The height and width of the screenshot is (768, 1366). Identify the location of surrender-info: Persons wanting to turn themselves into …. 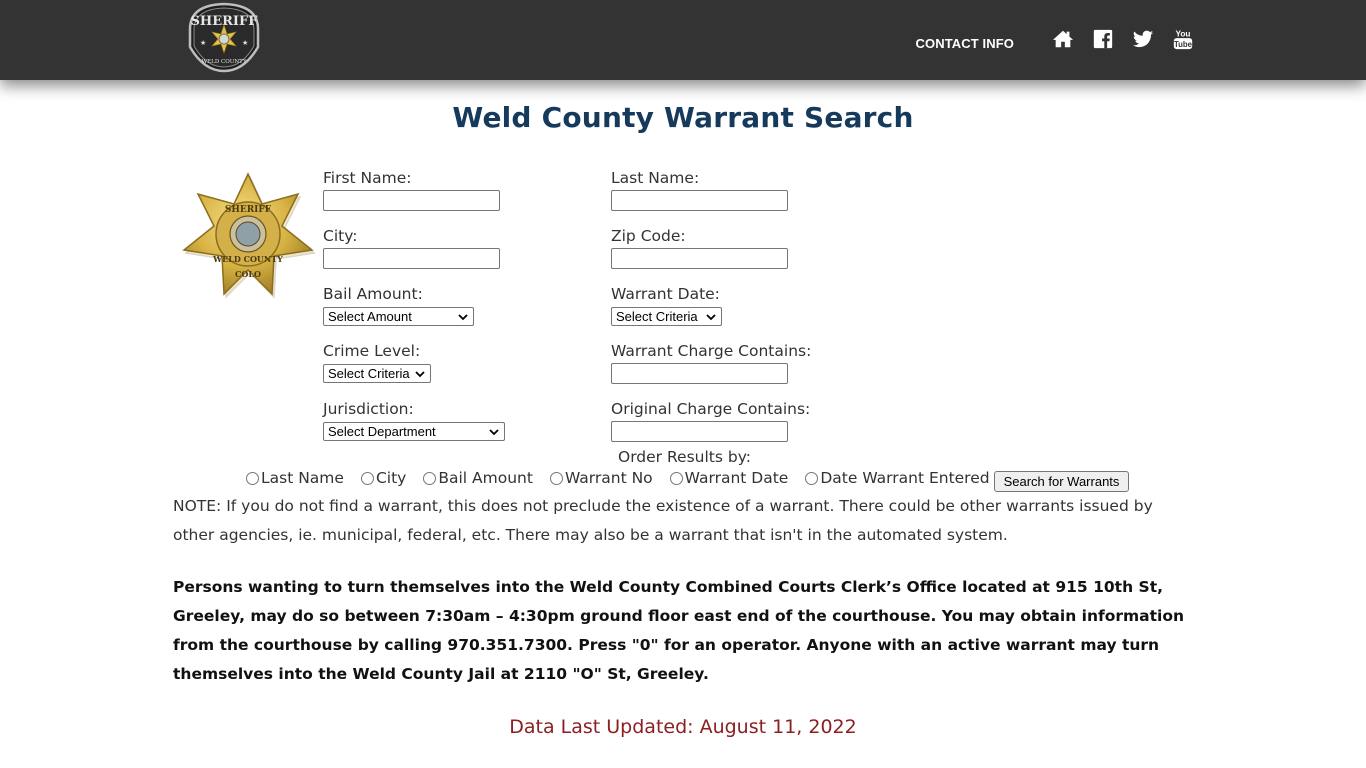
(679, 630).